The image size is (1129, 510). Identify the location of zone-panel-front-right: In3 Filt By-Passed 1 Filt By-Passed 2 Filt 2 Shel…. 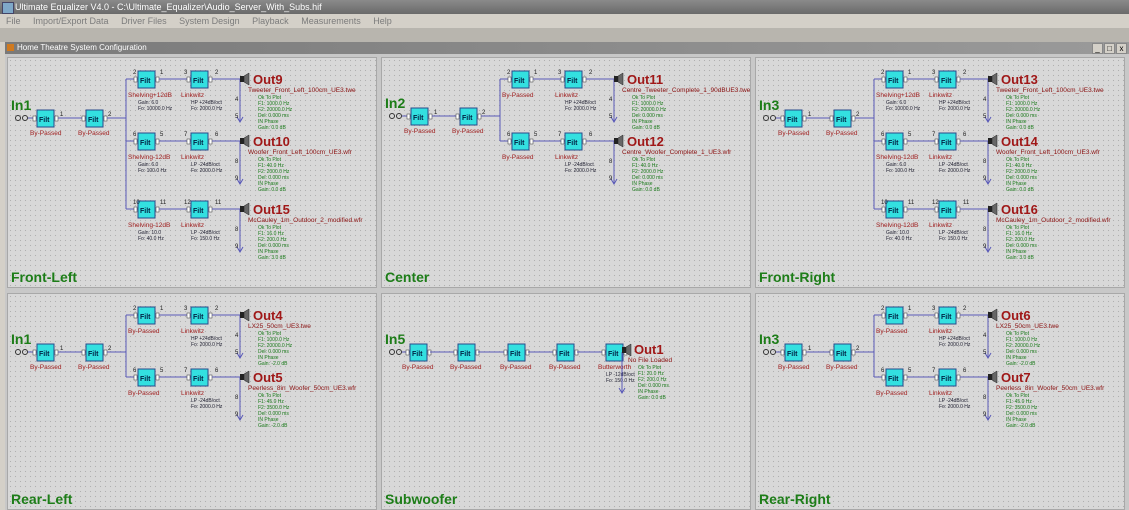
(940, 172).